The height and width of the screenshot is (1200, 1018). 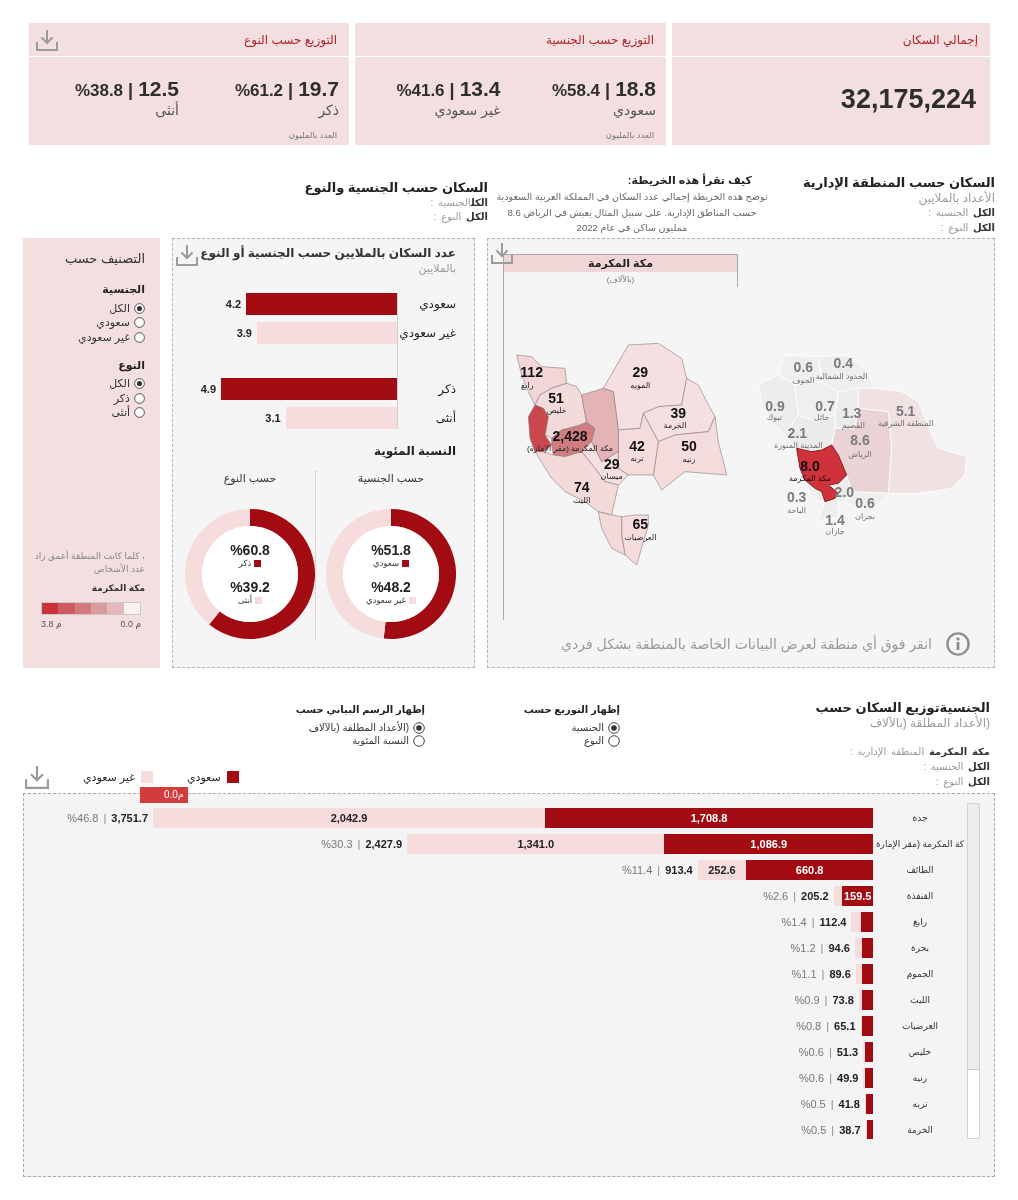 What do you see at coordinates (250, 478) in the screenshot?
I see `donut-title: حسب النوع` at bounding box center [250, 478].